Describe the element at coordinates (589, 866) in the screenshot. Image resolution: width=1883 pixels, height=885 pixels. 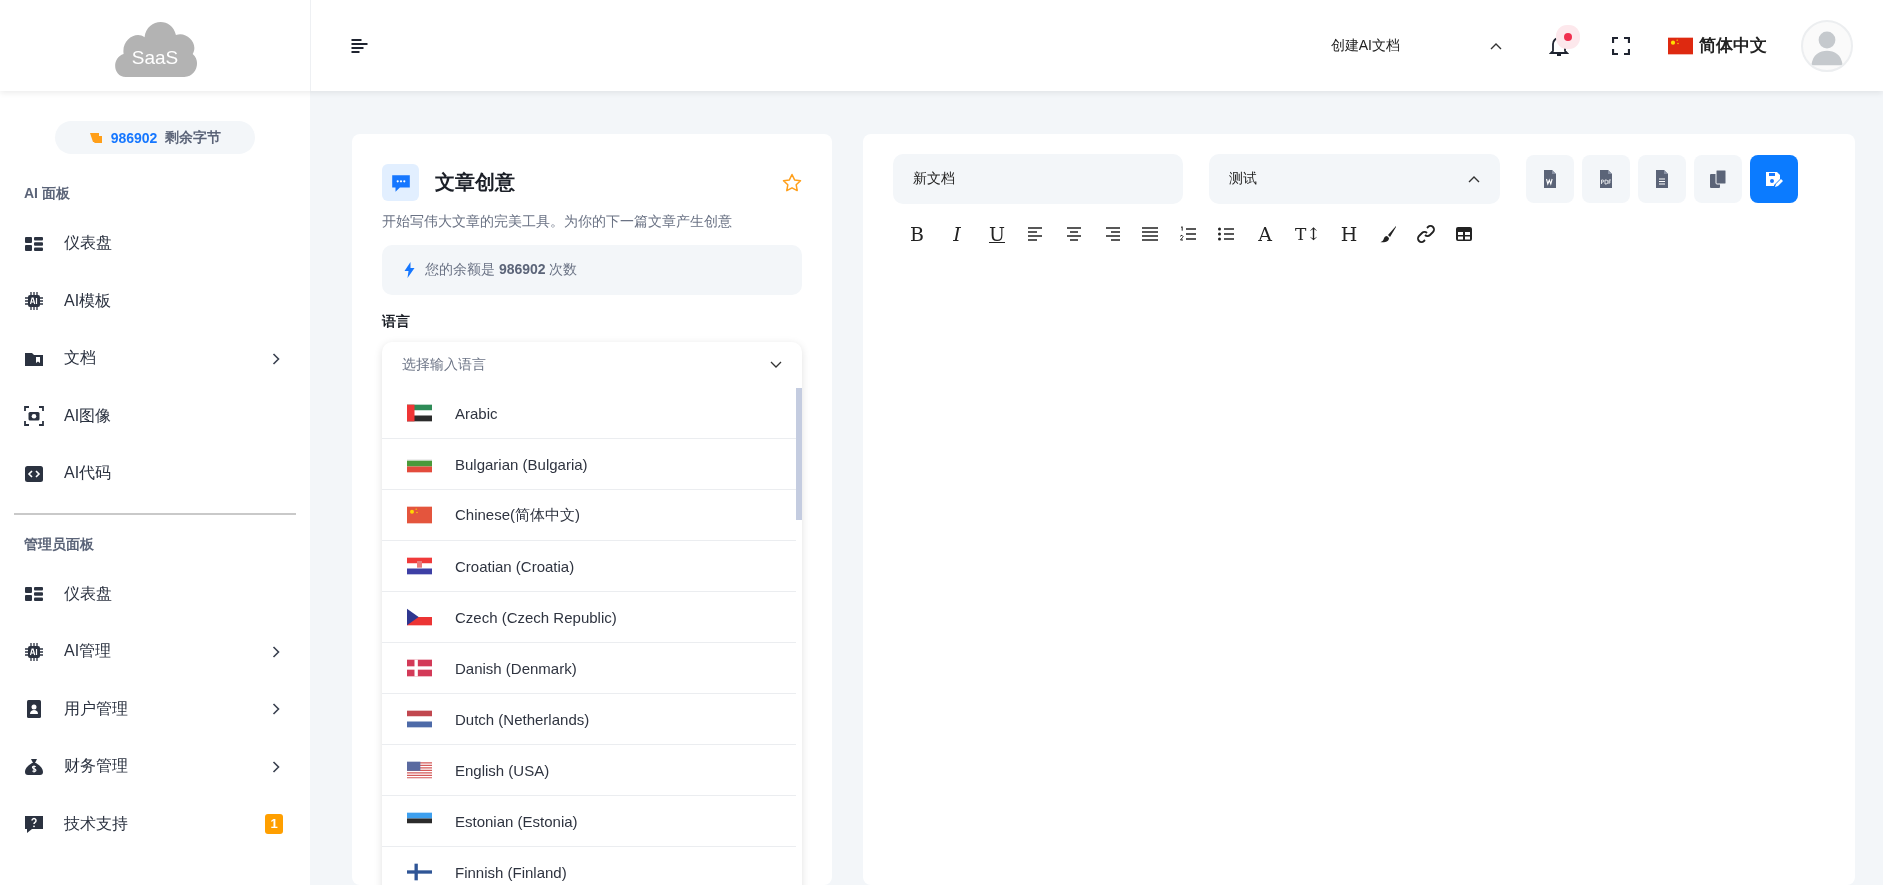
I see `language-option: Finnish (Finland)` at that location.